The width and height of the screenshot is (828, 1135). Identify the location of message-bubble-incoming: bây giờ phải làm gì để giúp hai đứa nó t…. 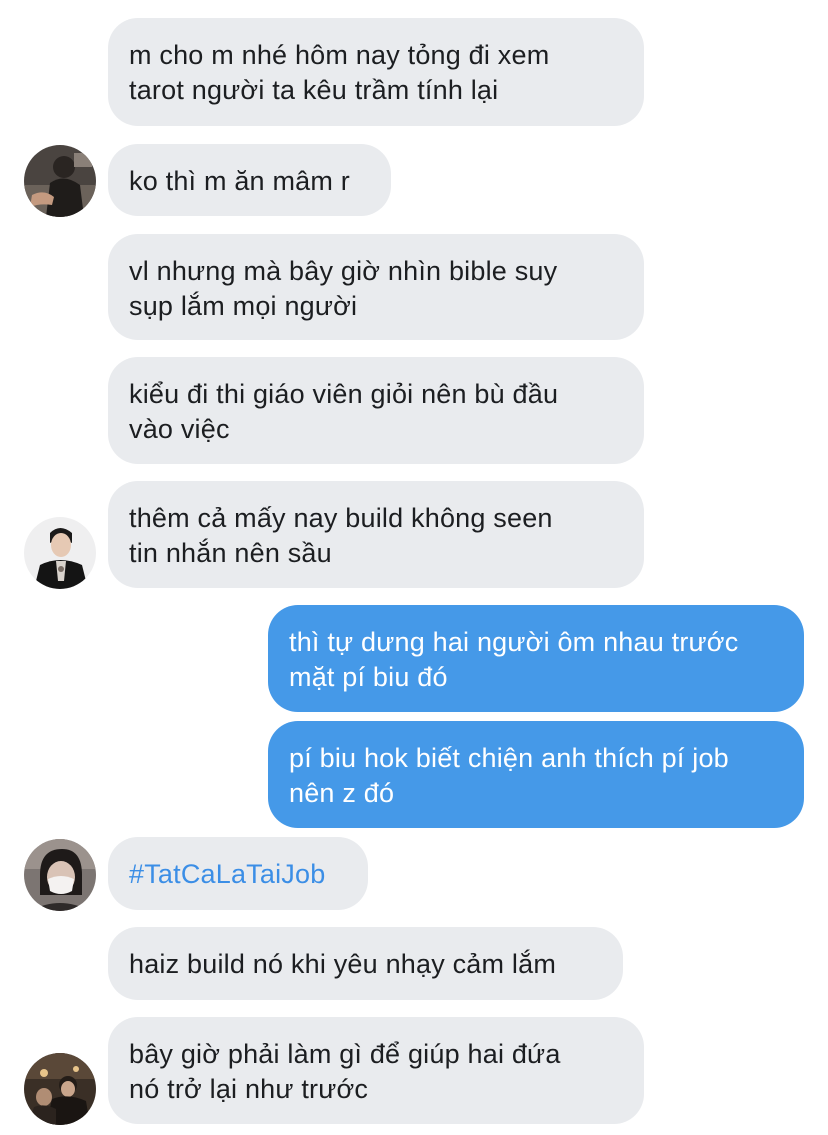
(376, 1070).